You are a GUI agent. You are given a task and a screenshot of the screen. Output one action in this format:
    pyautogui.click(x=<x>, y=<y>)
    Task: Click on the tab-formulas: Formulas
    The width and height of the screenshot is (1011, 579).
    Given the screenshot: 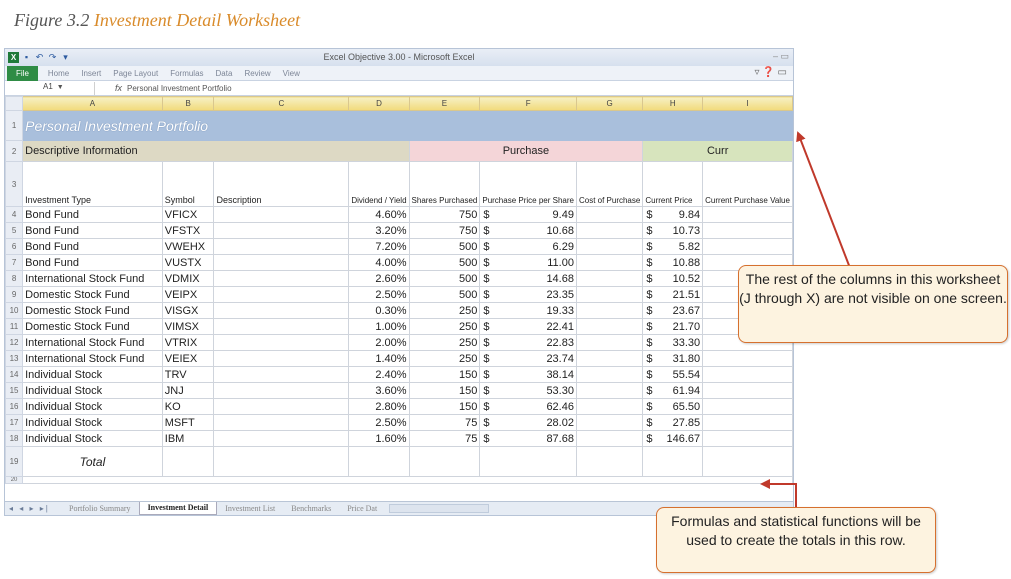 What is the action you would take?
    pyautogui.click(x=186, y=73)
    